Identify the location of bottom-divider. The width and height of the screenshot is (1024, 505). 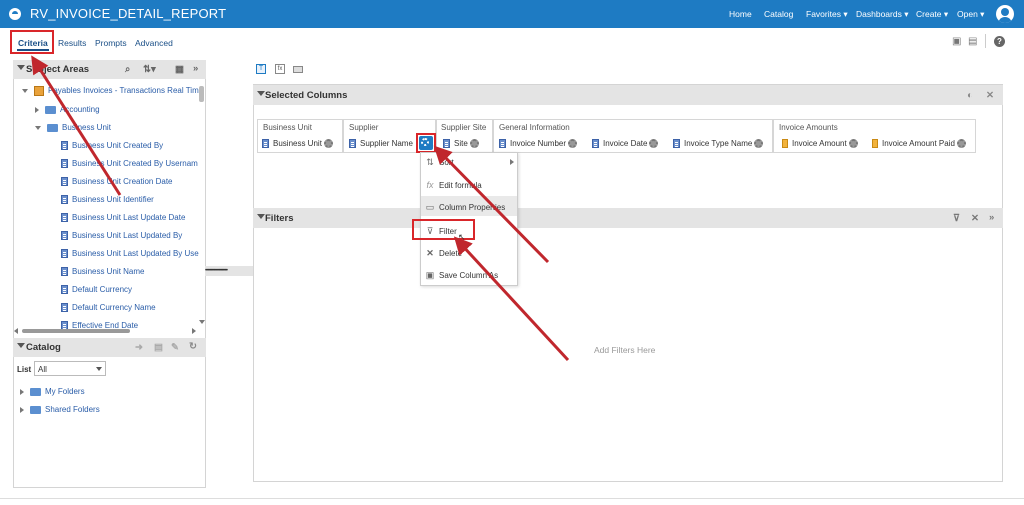
(512, 498).